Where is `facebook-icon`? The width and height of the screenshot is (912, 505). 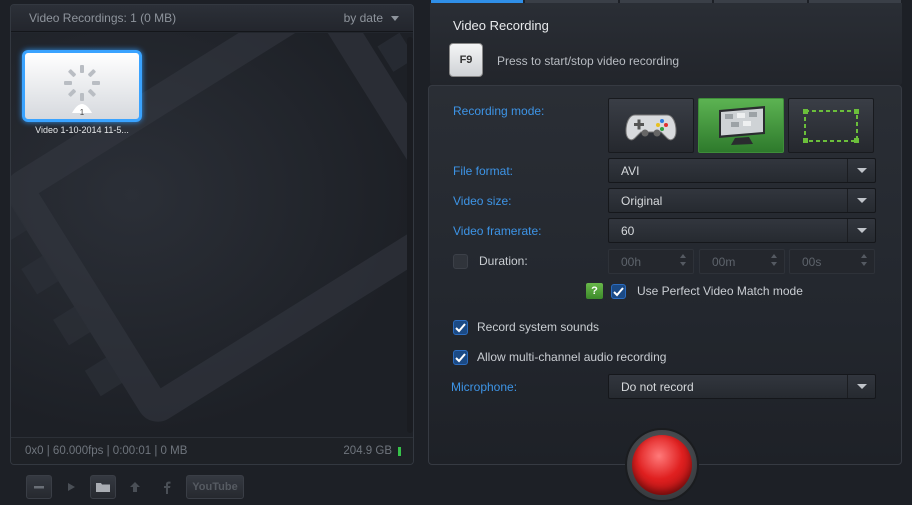 facebook-icon is located at coordinates (167, 487).